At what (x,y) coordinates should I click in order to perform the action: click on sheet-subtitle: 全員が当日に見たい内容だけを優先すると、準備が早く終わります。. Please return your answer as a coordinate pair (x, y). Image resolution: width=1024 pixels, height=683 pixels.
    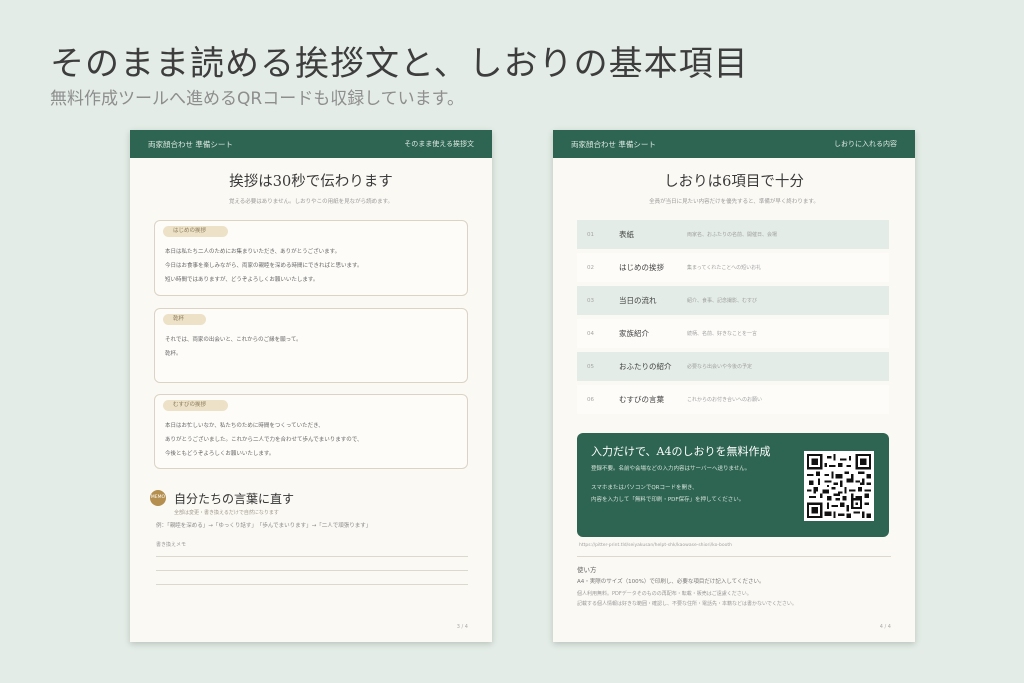
    Looking at the image, I should click on (734, 202).